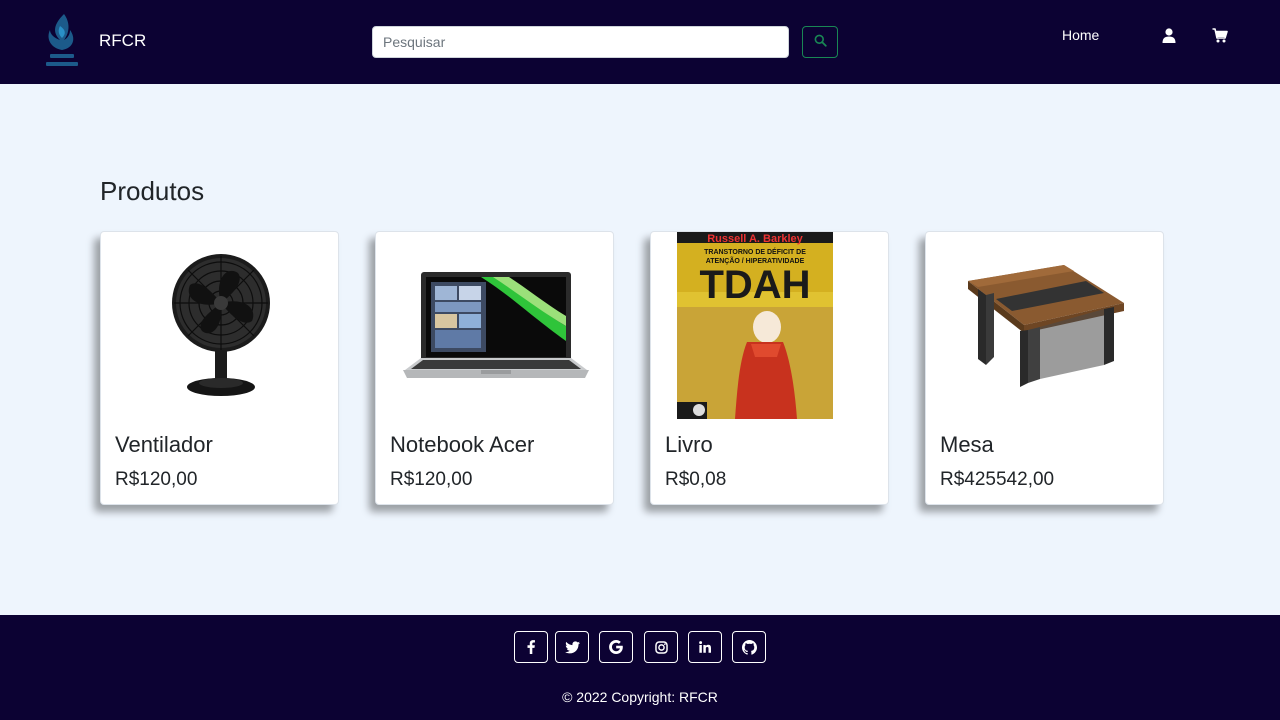  What do you see at coordinates (705, 647) in the screenshot?
I see `linkedin-icon` at bounding box center [705, 647].